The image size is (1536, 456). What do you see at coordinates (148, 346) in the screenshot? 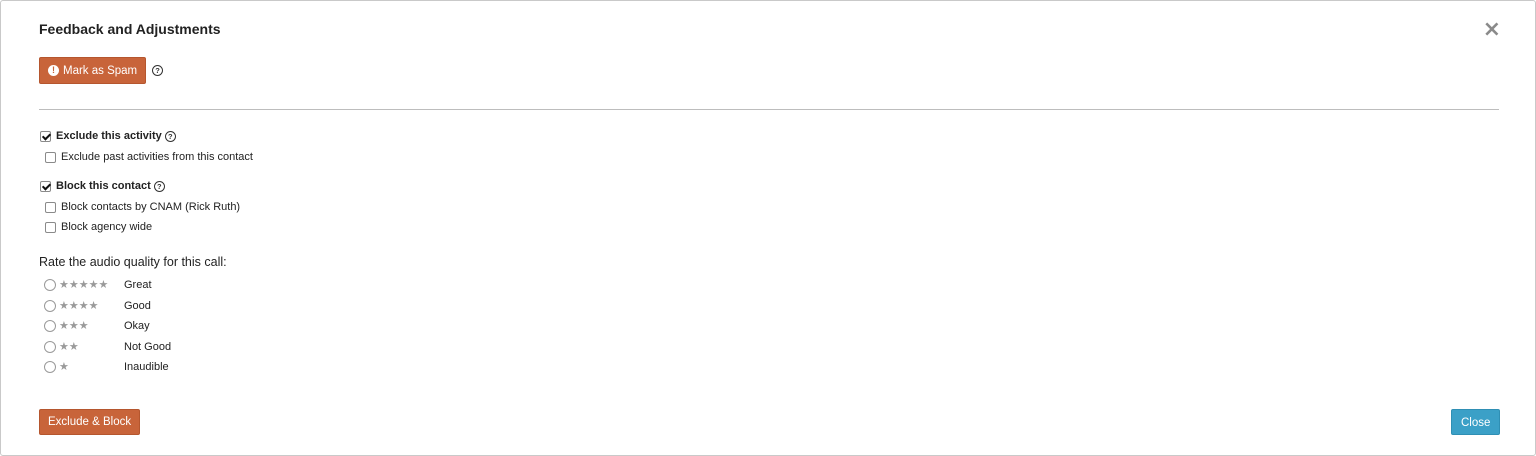
I see `rating-text: Not Good` at bounding box center [148, 346].